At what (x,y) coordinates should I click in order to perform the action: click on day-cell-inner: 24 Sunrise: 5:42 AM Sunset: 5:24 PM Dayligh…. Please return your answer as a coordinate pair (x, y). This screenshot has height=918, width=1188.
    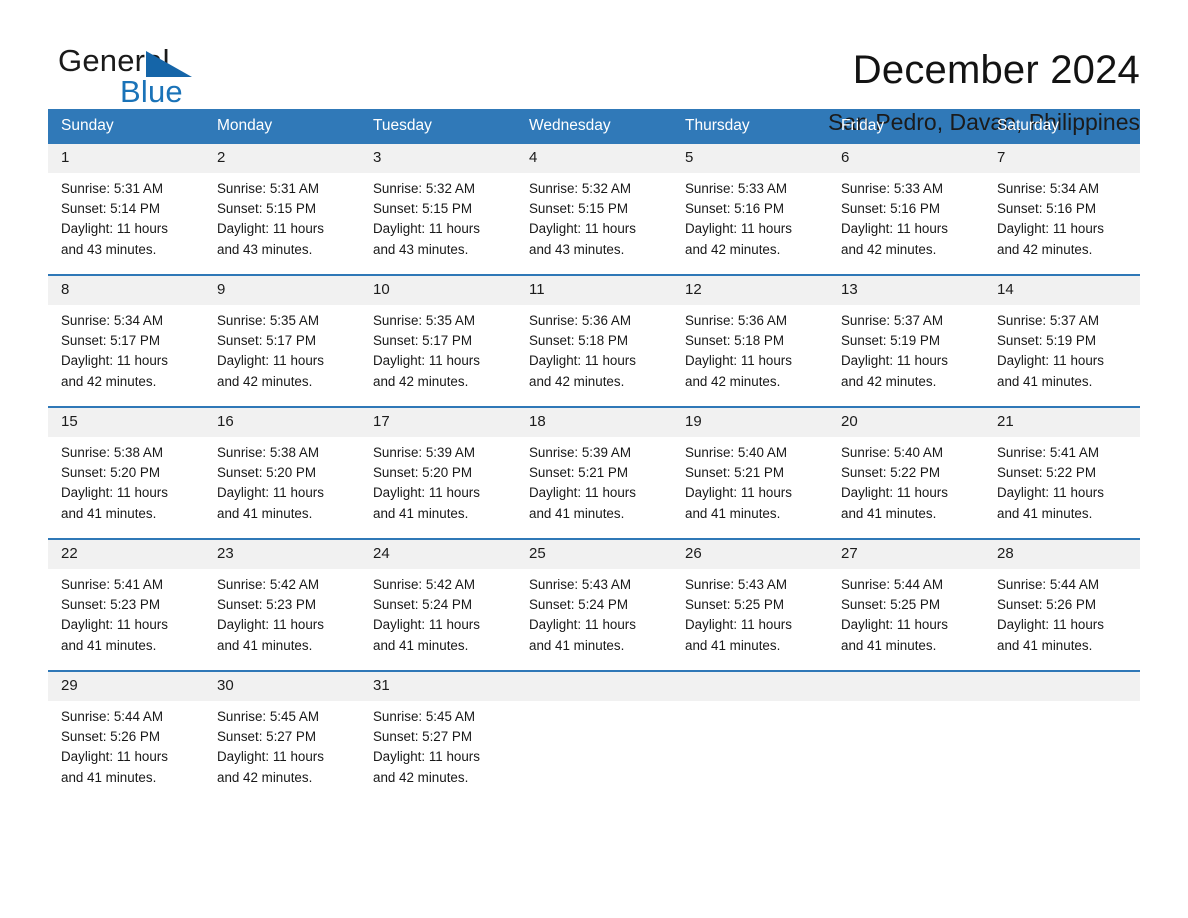
    Looking at the image, I should click on (438, 605).